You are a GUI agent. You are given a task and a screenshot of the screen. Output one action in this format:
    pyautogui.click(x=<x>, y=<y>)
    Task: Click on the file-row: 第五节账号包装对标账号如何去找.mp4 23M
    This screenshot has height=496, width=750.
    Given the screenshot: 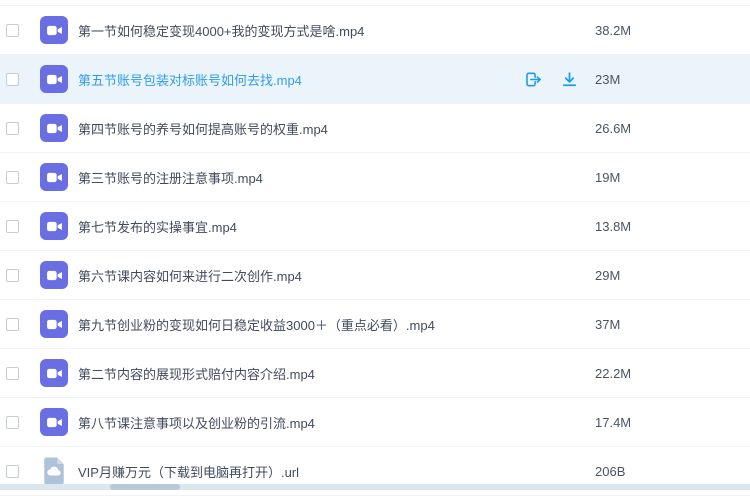 What is the action you would take?
    pyautogui.click(x=375, y=79)
    